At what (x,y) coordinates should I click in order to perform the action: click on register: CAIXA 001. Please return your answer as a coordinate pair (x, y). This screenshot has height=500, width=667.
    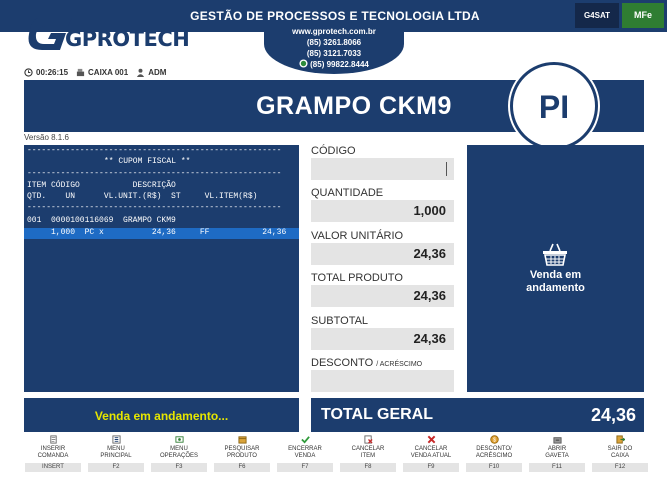
    Looking at the image, I should click on (102, 72).